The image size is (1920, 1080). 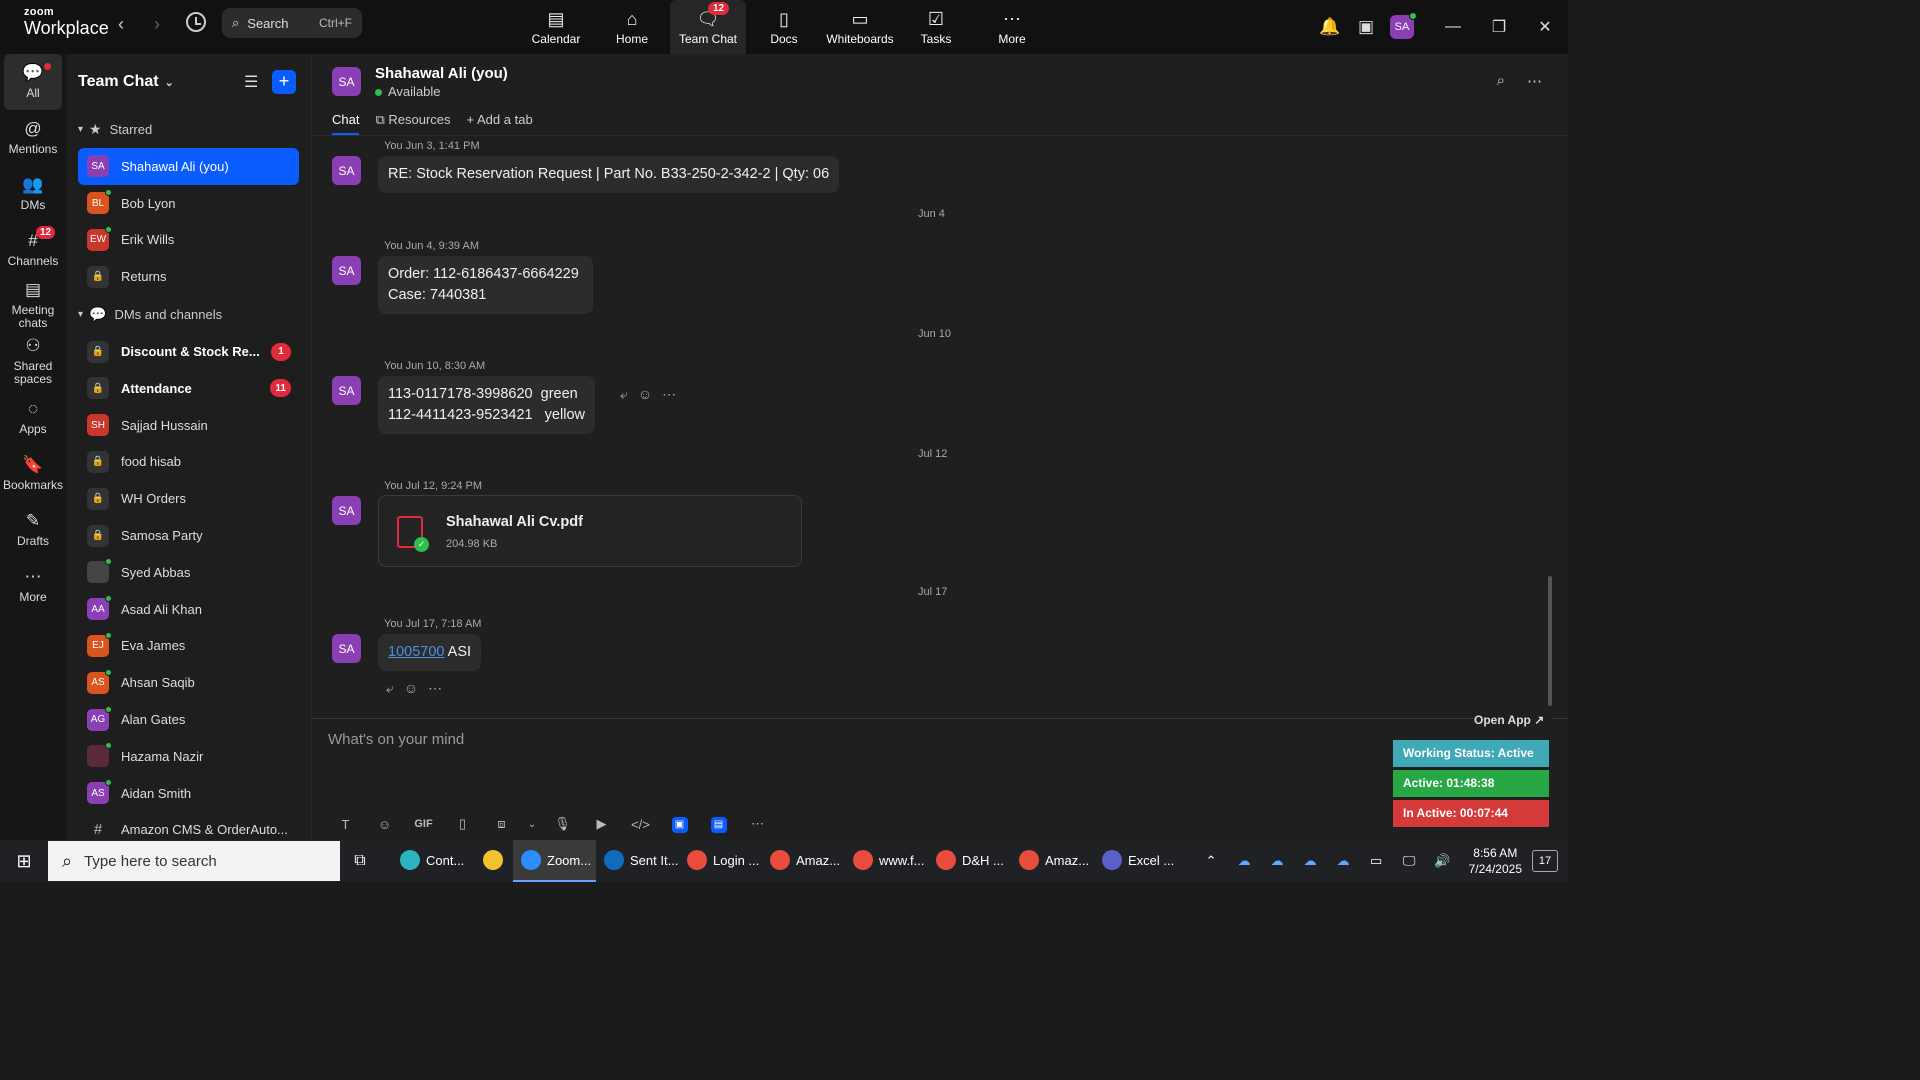 What do you see at coordinates (494, 861) in the screenshot?
I see `taskbar-app` at bounding box center [494, 861].